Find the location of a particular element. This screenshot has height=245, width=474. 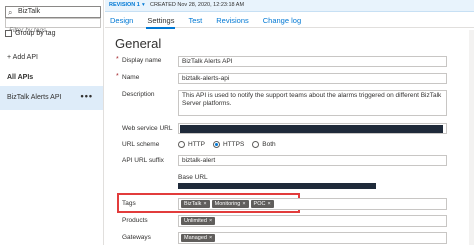

products-field: Unlimited × is located at coordinates (312, 221).